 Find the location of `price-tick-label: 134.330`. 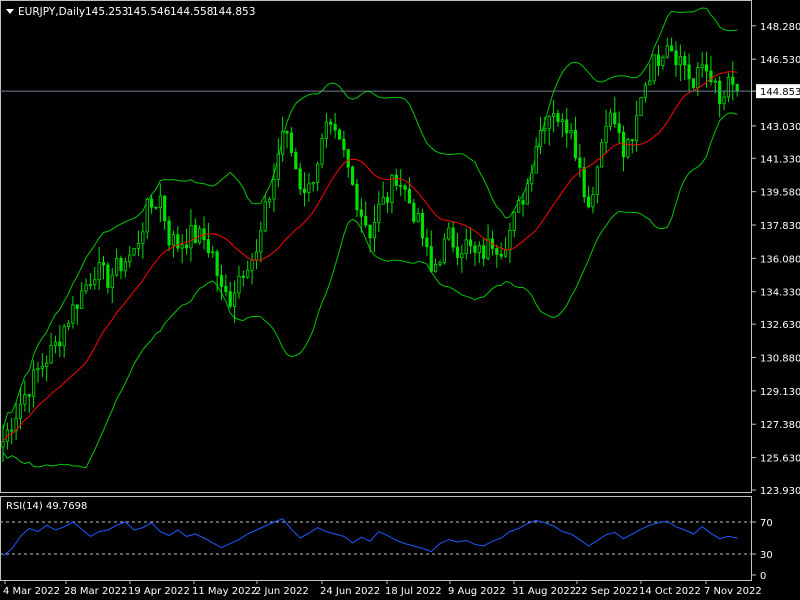

price-tick-label: 134.330 is located at coordinates (780, 293).